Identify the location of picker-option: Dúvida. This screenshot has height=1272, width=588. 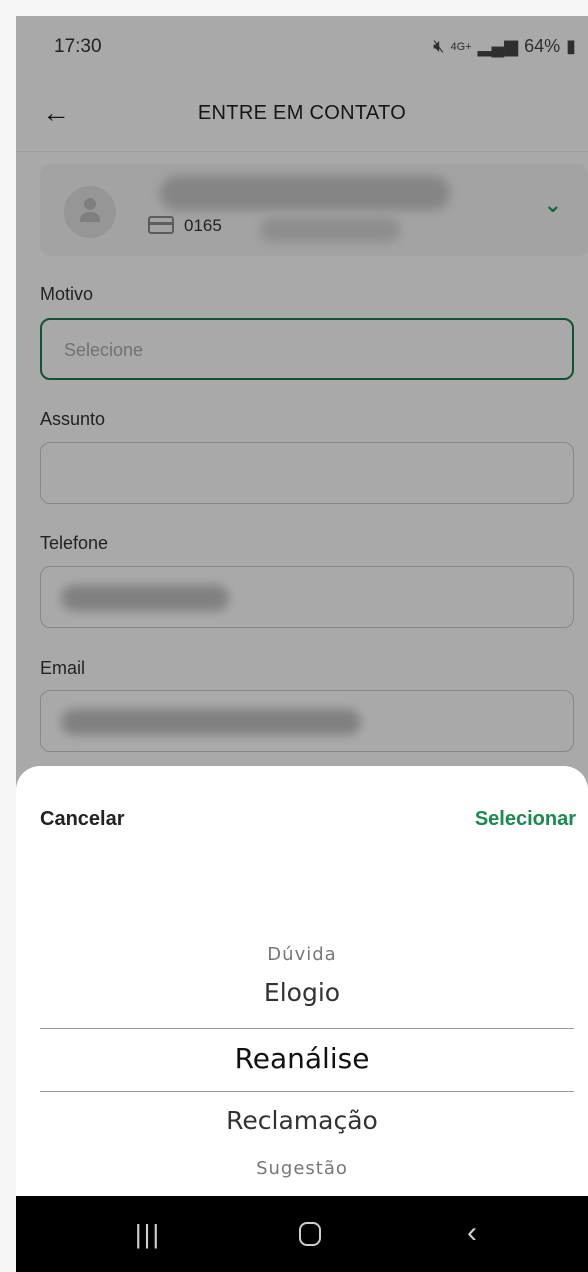
(302, 954).